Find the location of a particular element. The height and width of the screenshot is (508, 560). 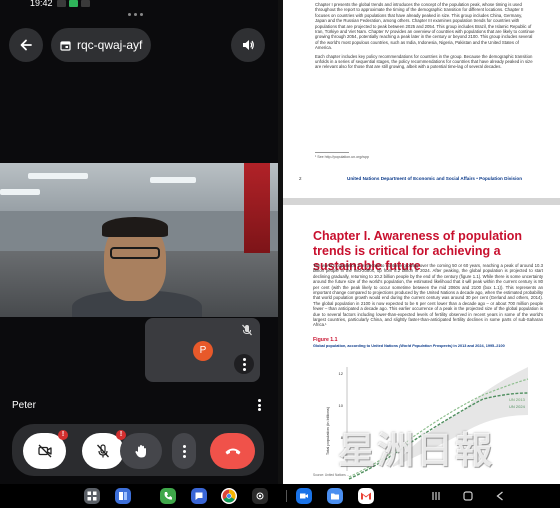

taskbar-divider is located at coordinates (286, 496).